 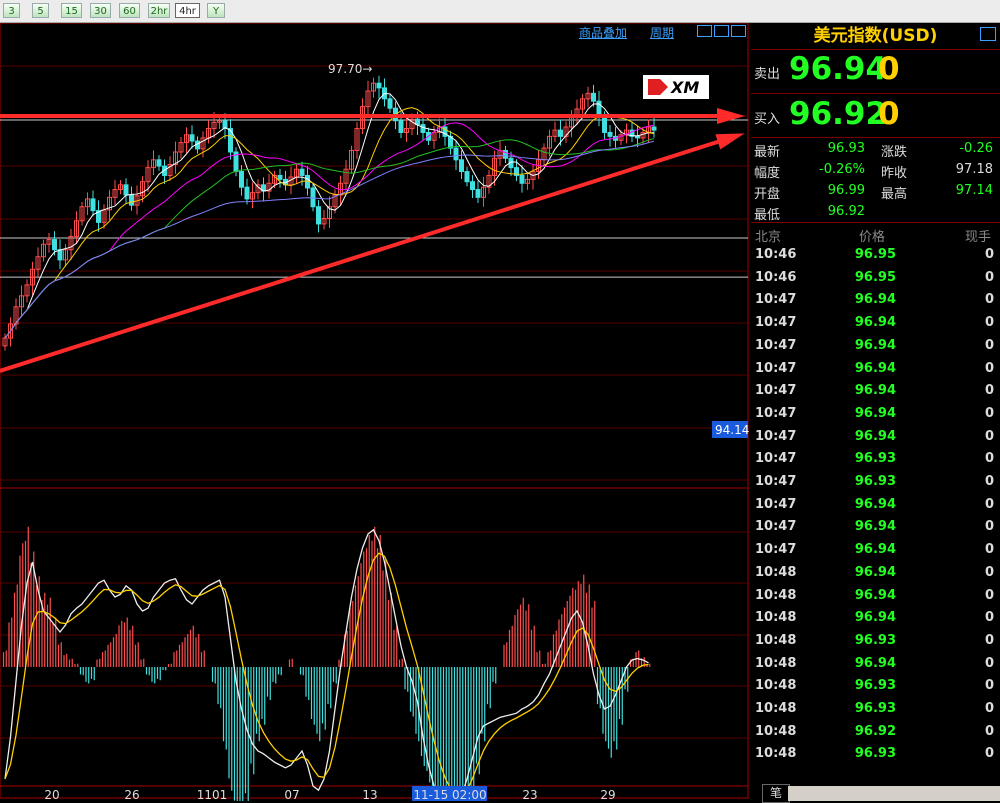 I want to click on bottom-scrollbar, so click(x=894, y=793).